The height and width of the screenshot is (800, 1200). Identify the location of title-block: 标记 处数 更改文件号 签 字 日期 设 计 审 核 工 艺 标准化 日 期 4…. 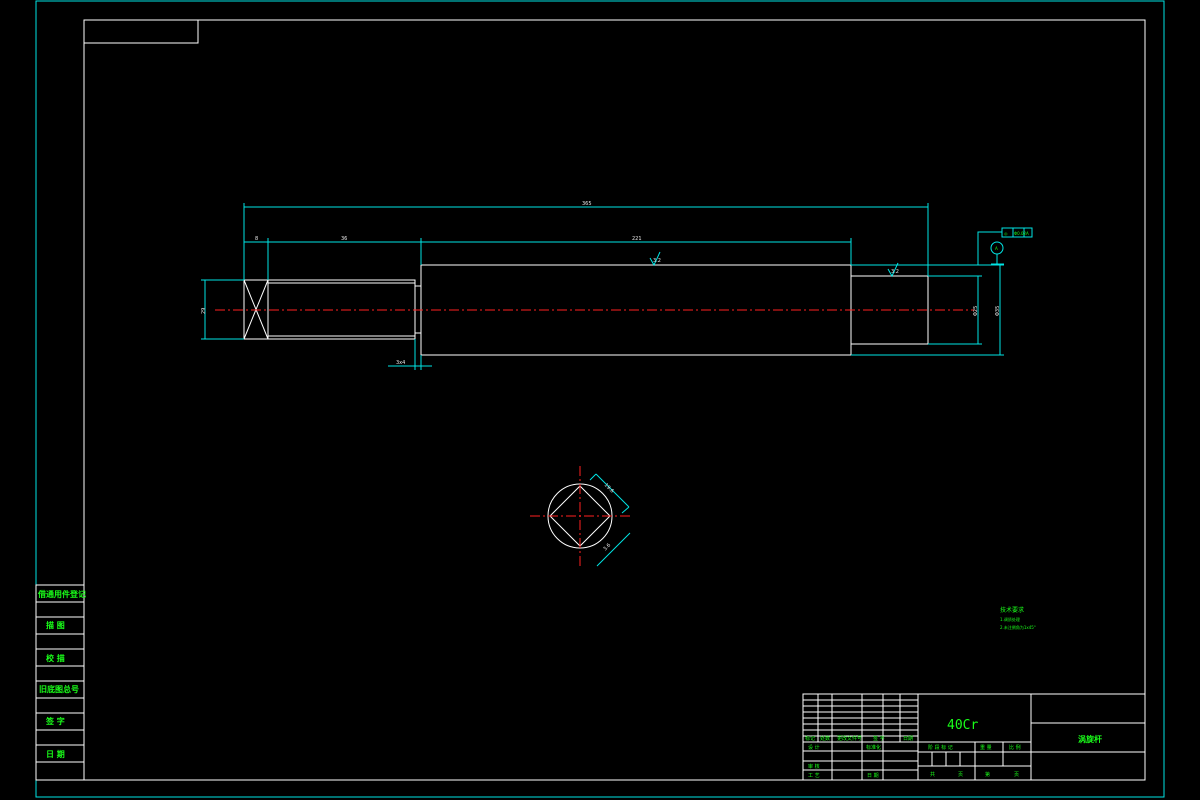
(974, 737).